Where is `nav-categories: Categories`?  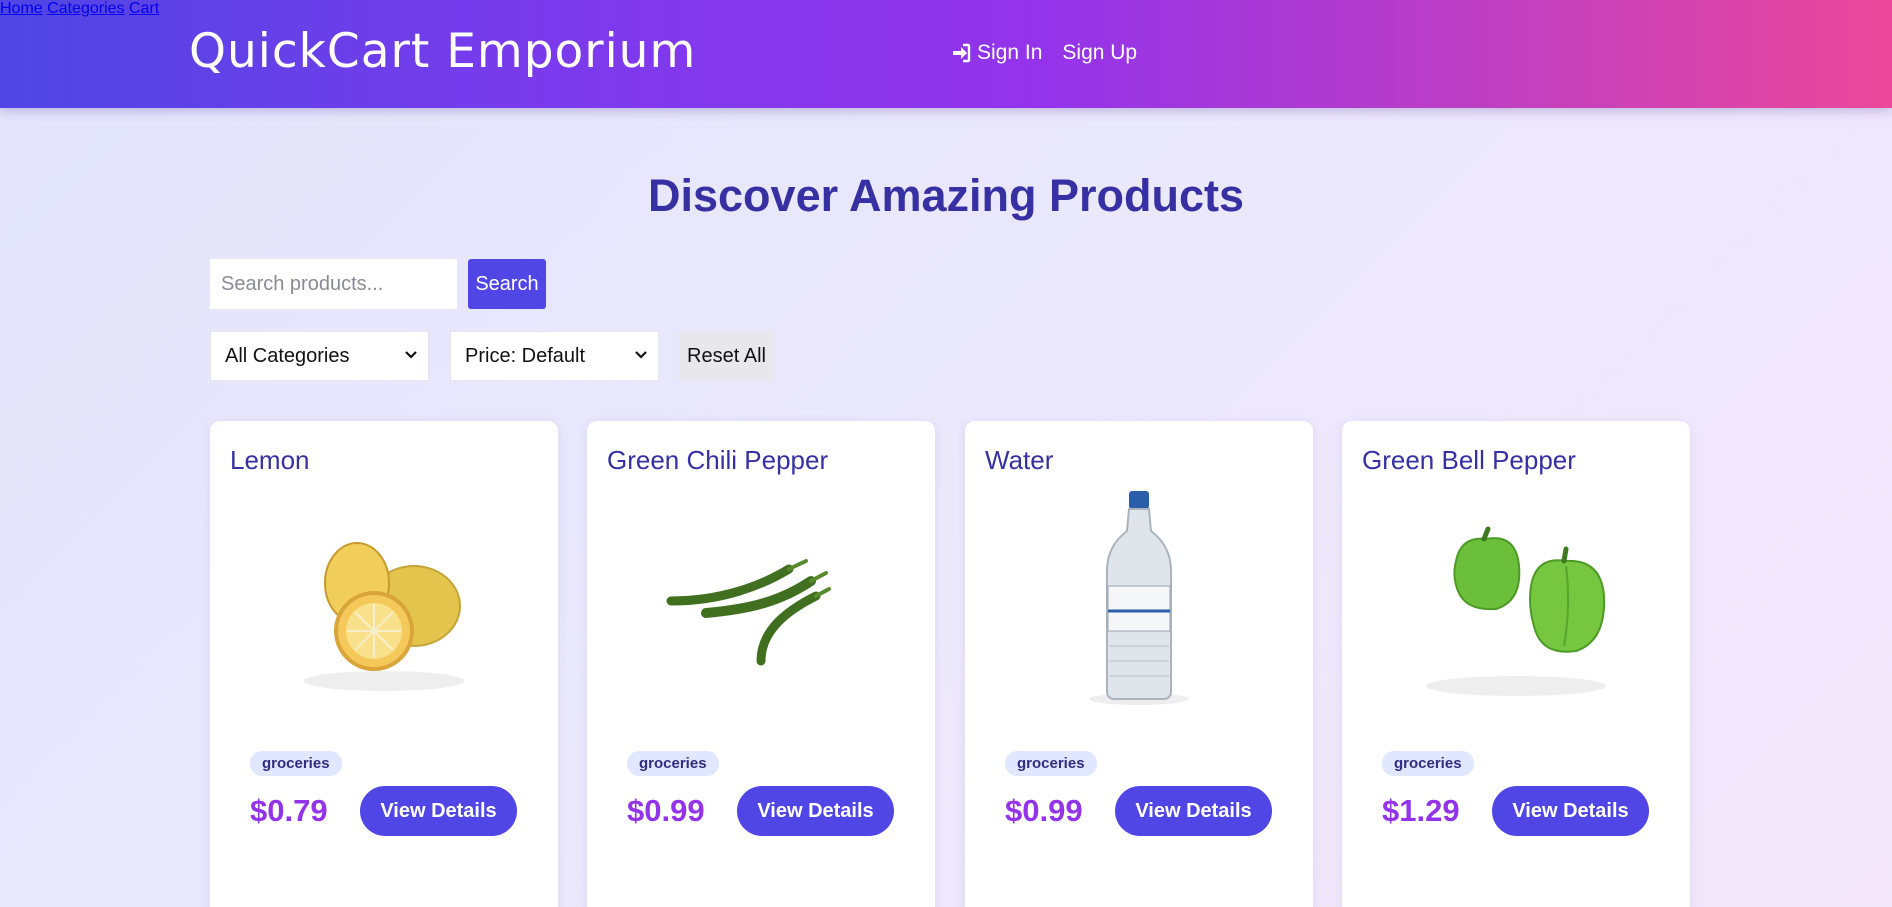
nav-categories: Categories is located at coordinates (85, 8).